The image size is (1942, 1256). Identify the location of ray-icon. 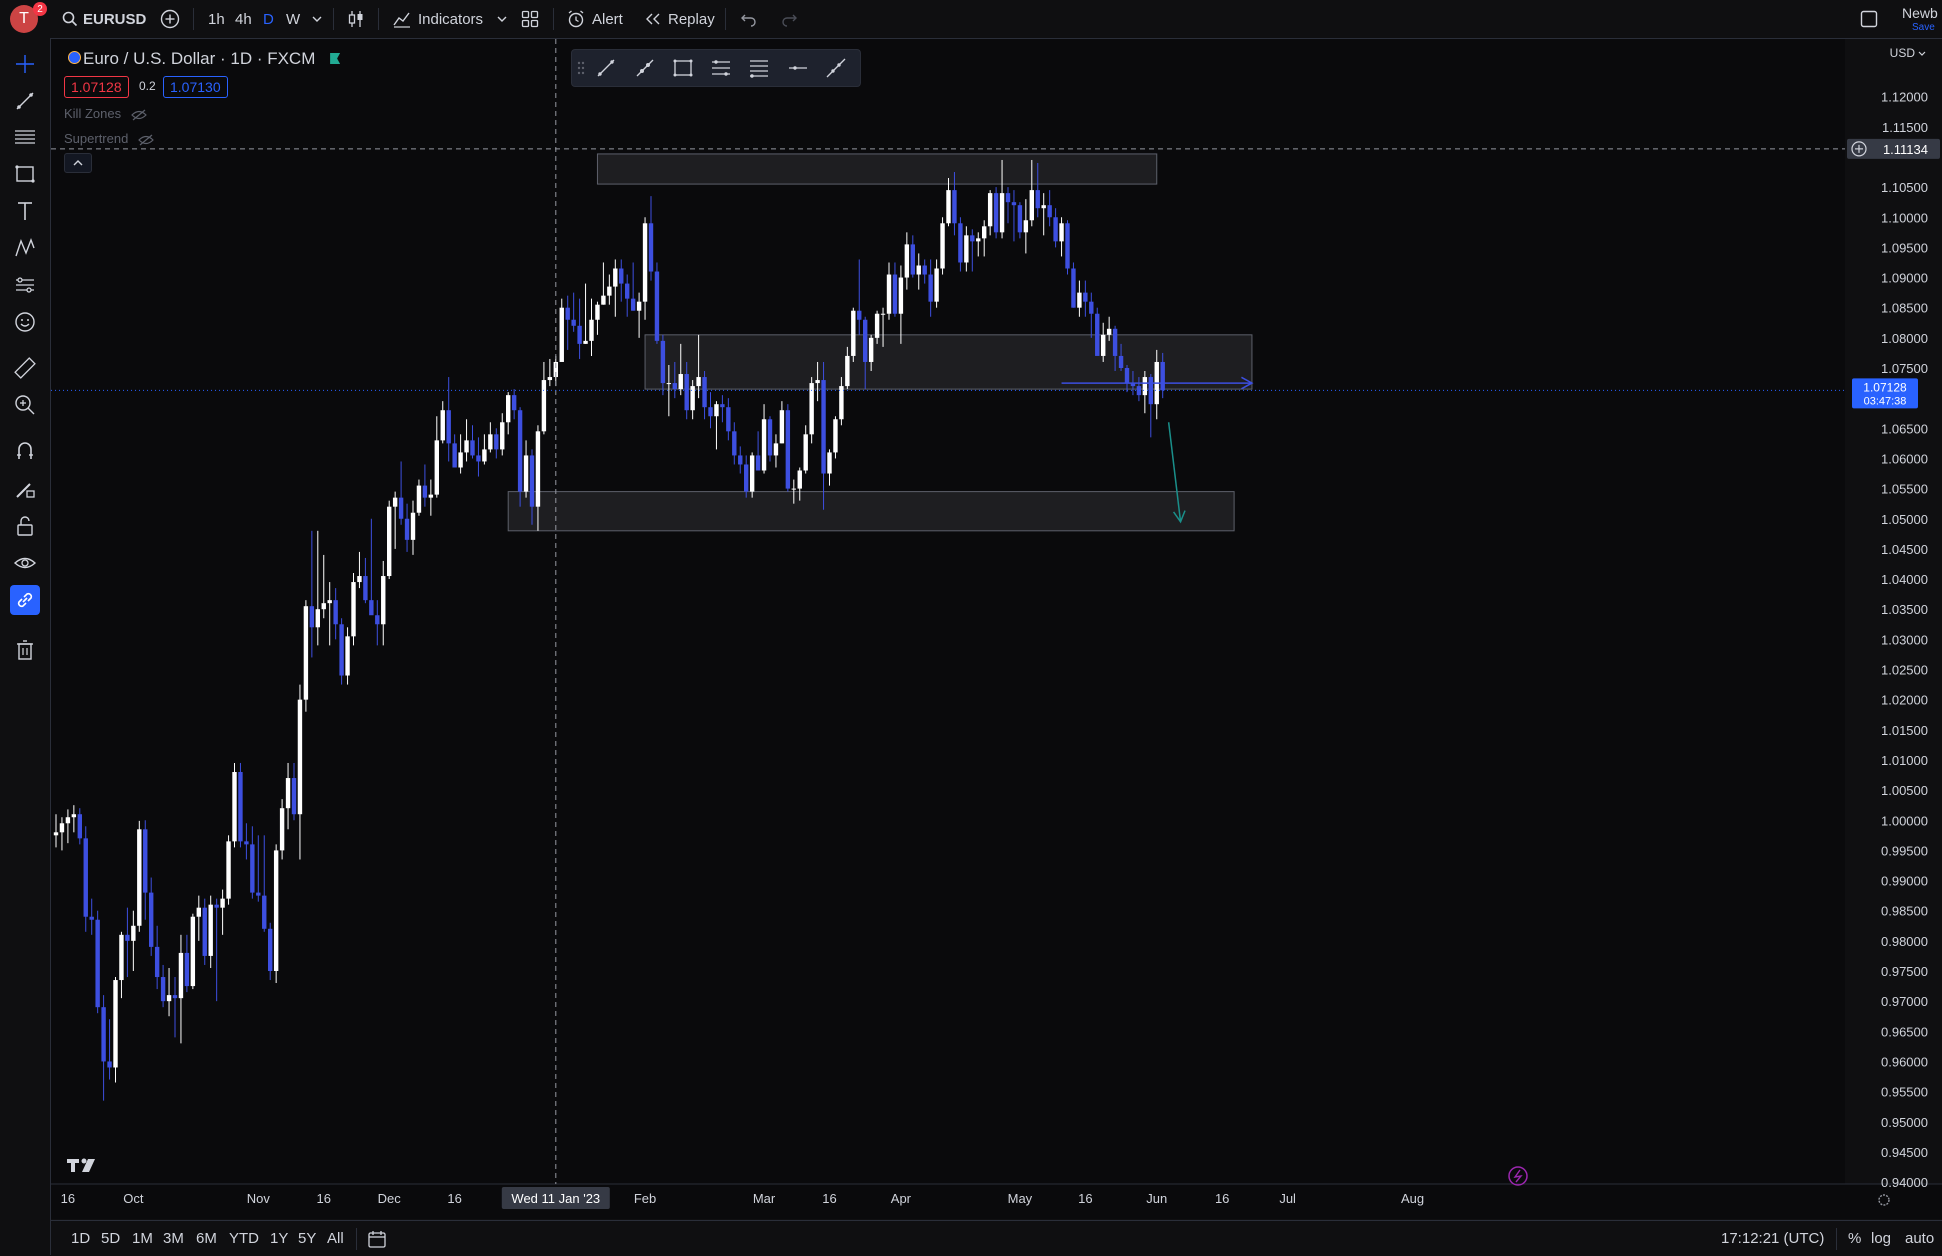
(645, 68).